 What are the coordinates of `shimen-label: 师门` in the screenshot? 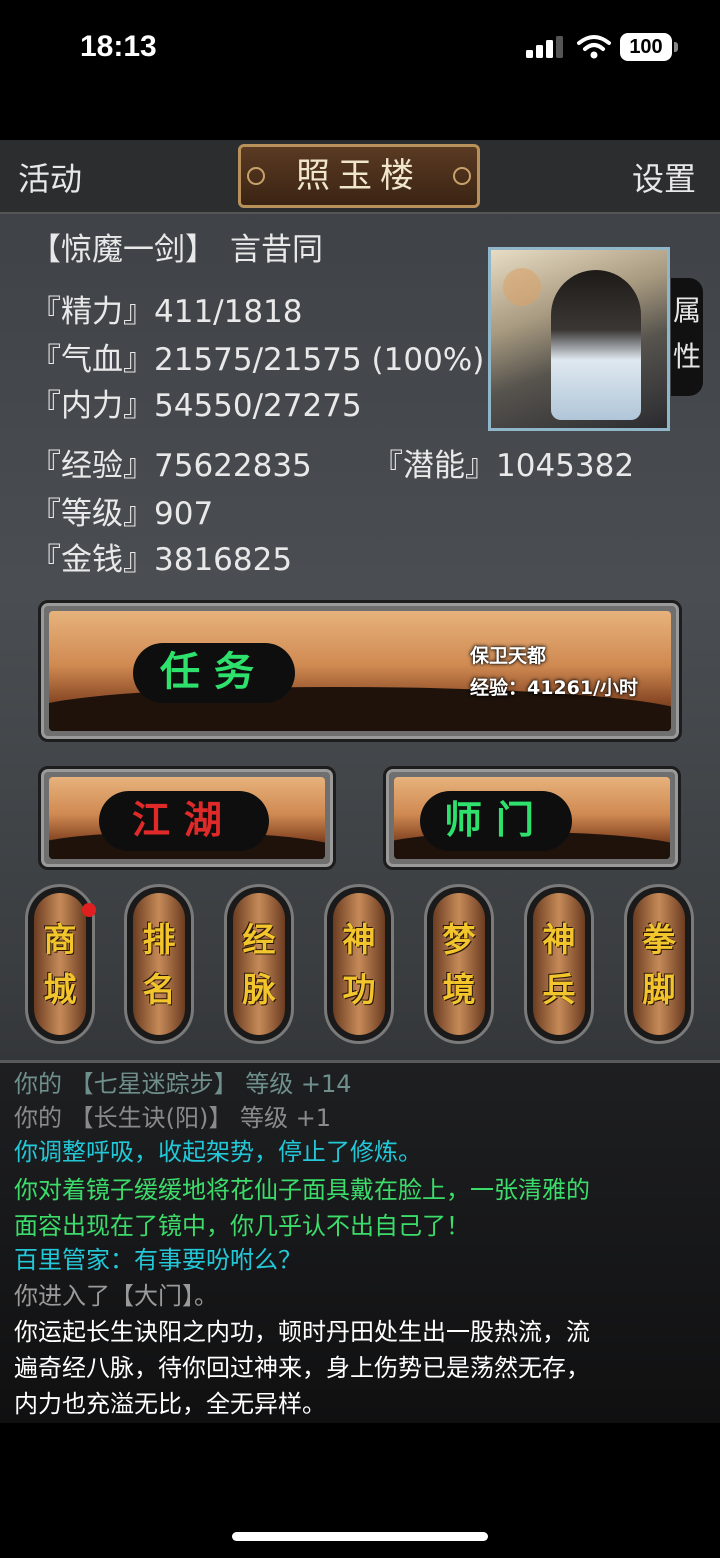 It's located at (496, 821).